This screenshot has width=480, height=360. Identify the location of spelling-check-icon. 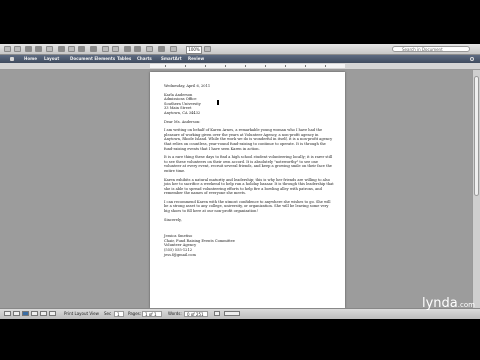
(217, 313).